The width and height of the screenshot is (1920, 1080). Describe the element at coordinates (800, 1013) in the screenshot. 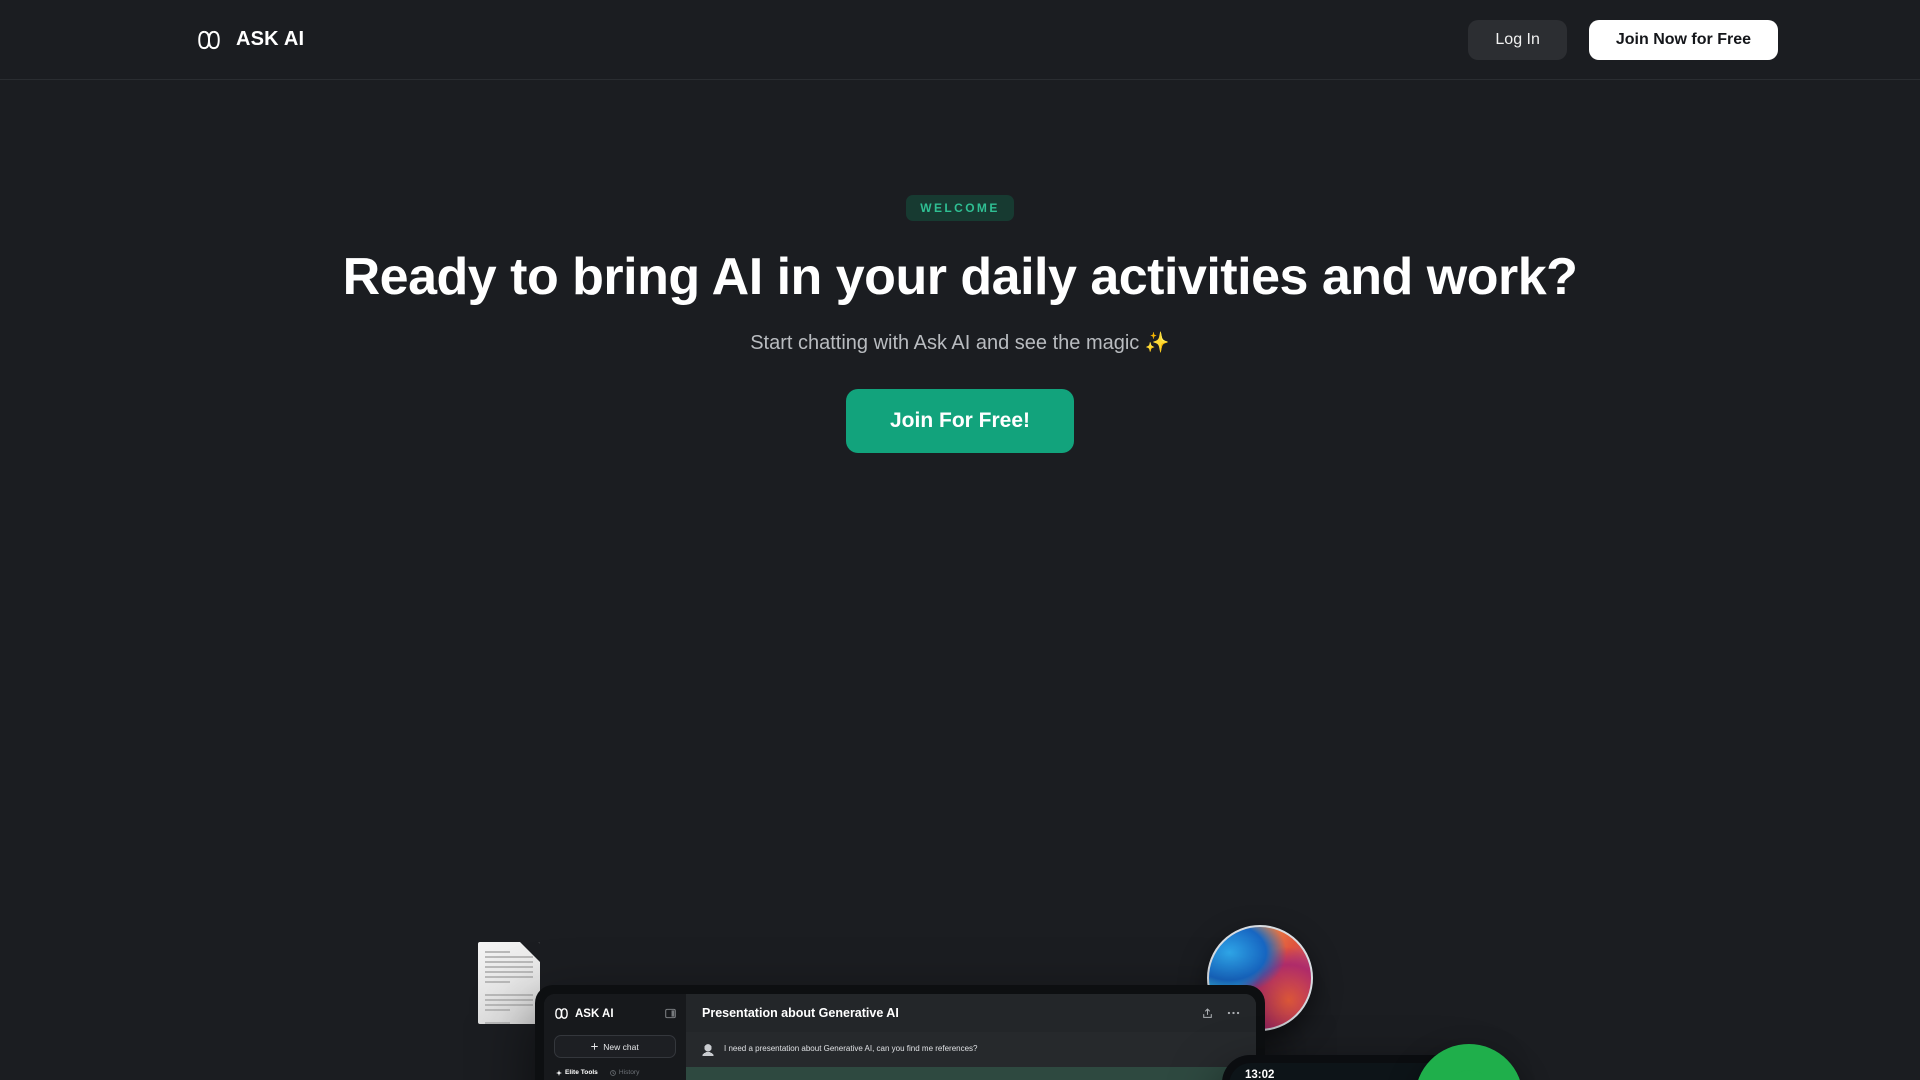

I see `chat-title: Presentation about Generative AI` at that location.